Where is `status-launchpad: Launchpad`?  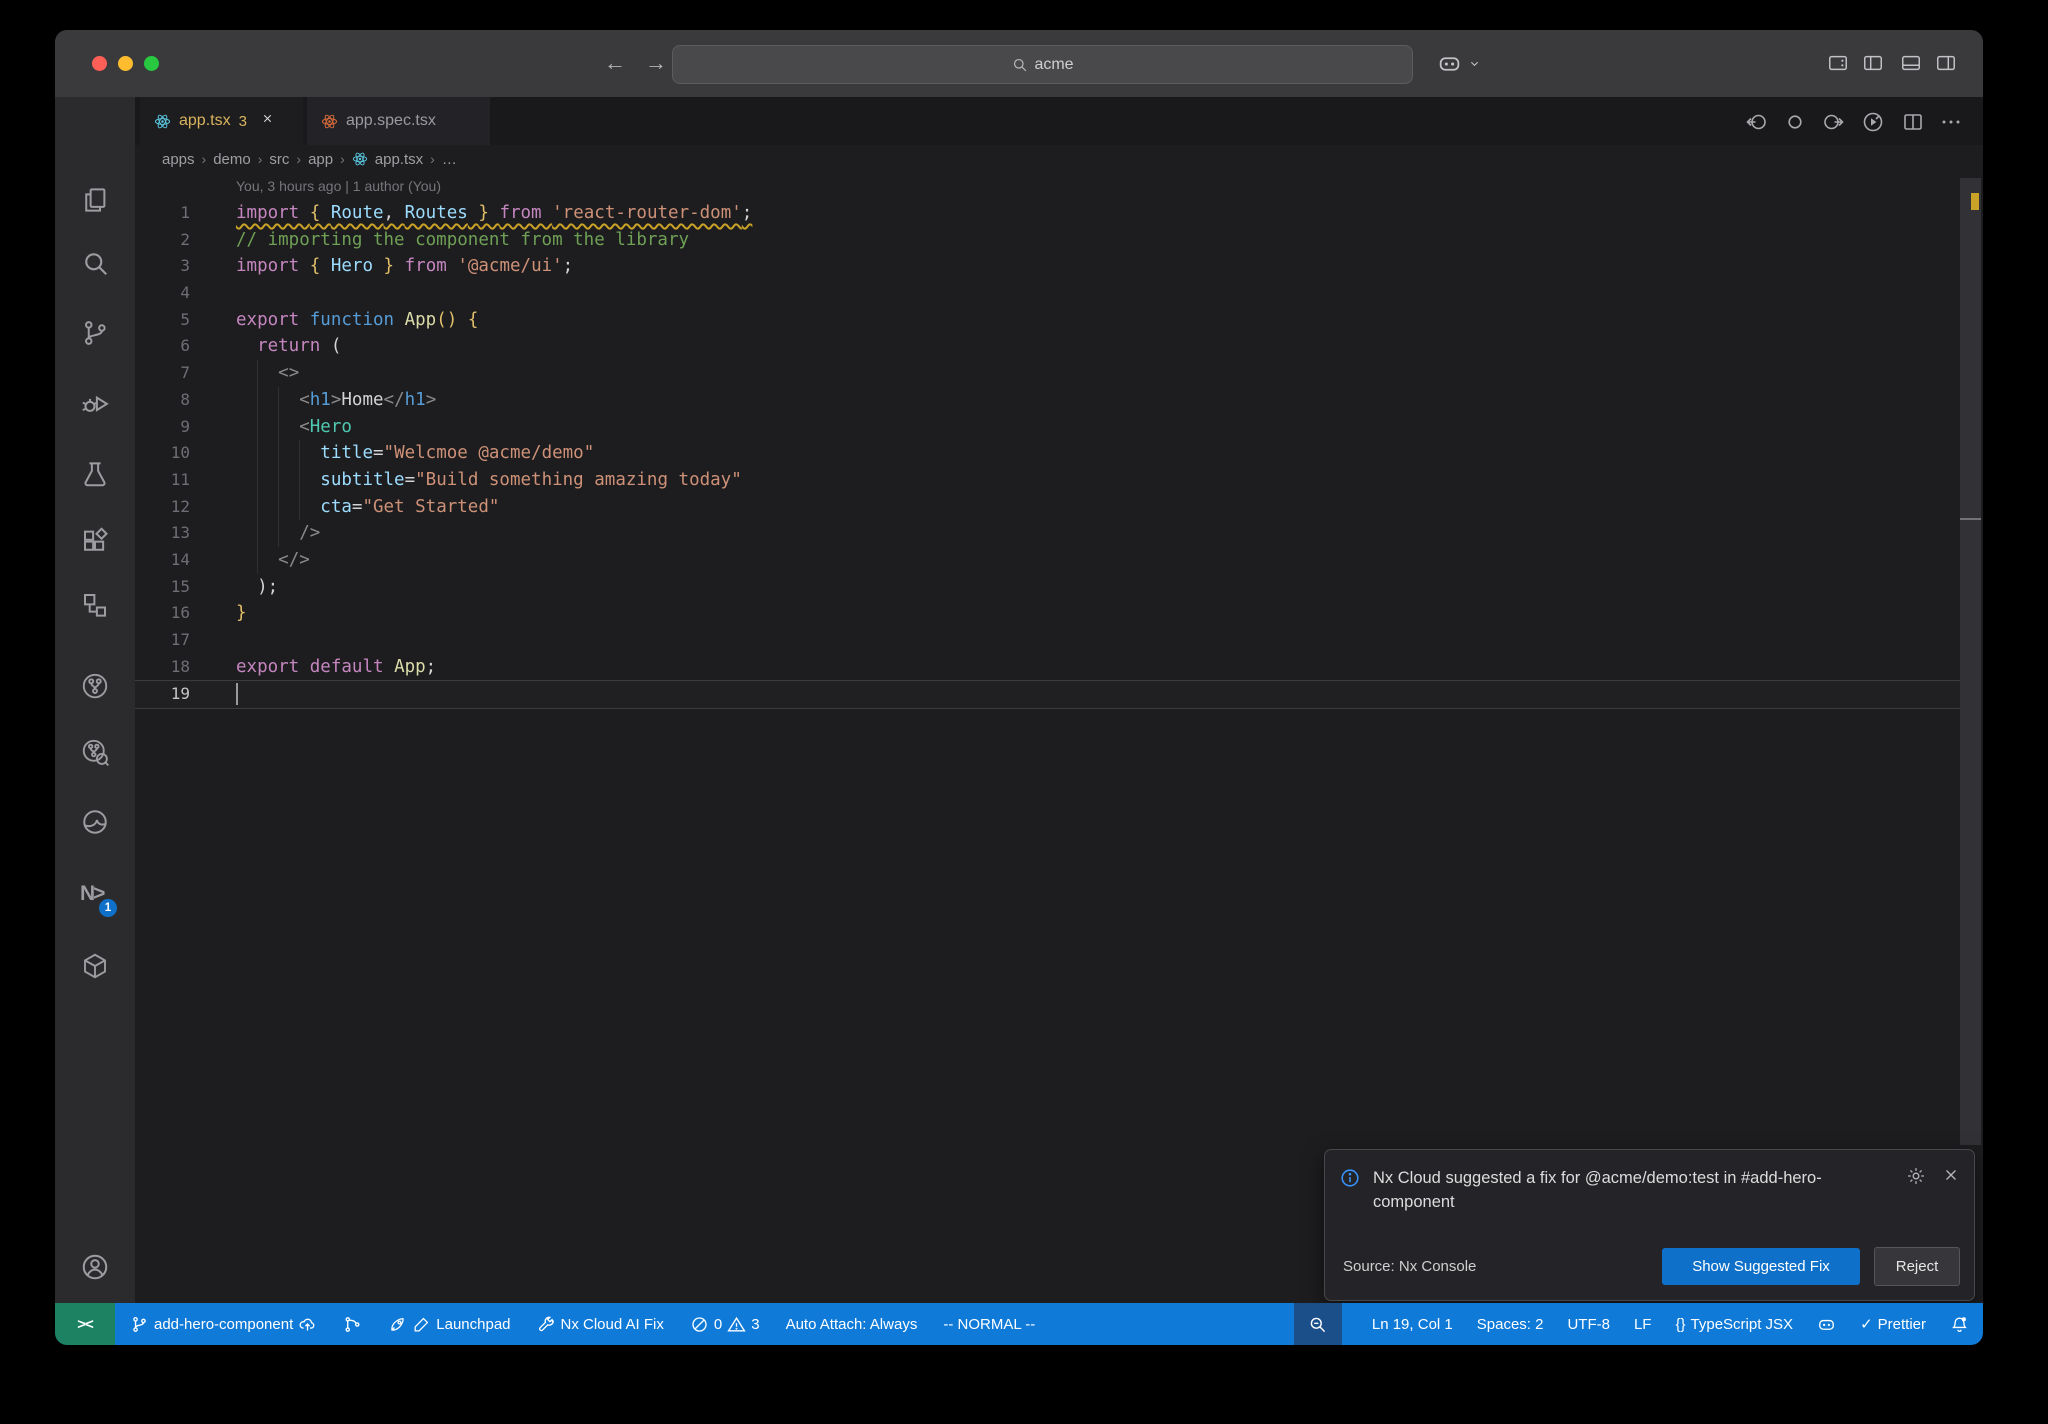
status-launchpad: Launchpad is located at coordinates (449, 1324).